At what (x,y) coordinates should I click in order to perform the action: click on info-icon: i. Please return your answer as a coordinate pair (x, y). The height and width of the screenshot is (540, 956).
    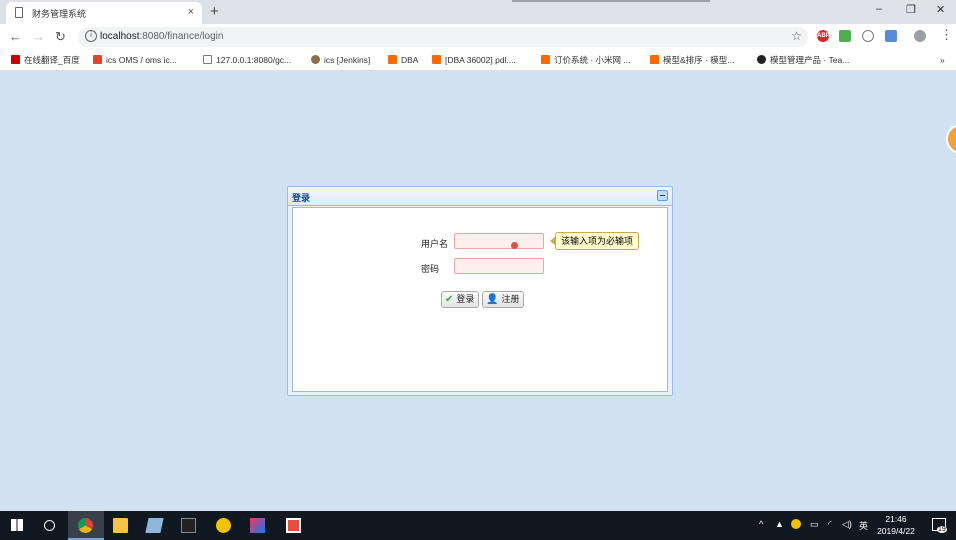
    Looking at the image, I should click on (91, 36).